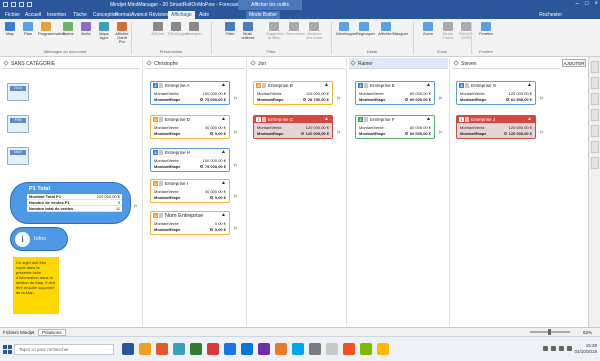  I want to click on right-side-panel-bar, so click(594, 192).